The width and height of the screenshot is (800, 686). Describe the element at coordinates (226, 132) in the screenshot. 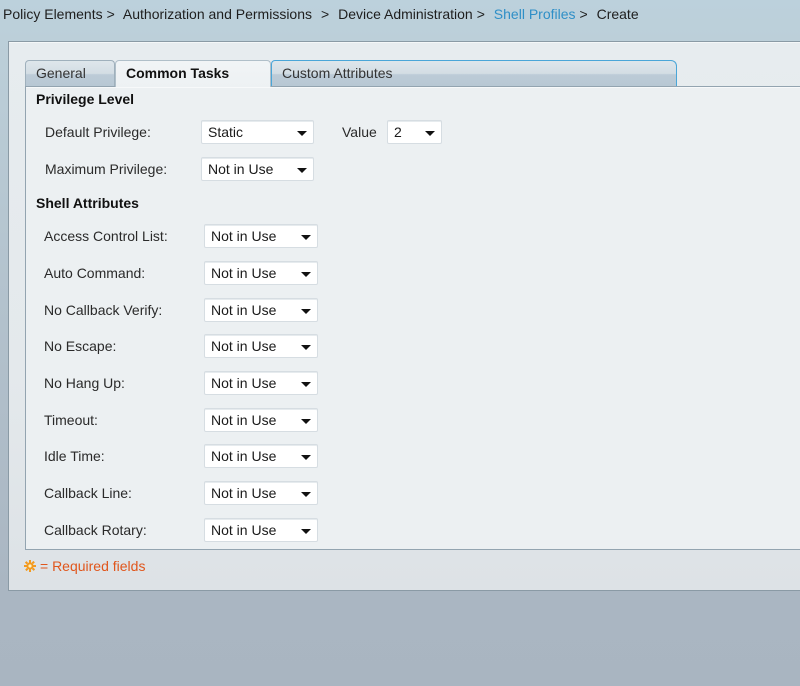

I see `default-privilege-value: Static` at that location.